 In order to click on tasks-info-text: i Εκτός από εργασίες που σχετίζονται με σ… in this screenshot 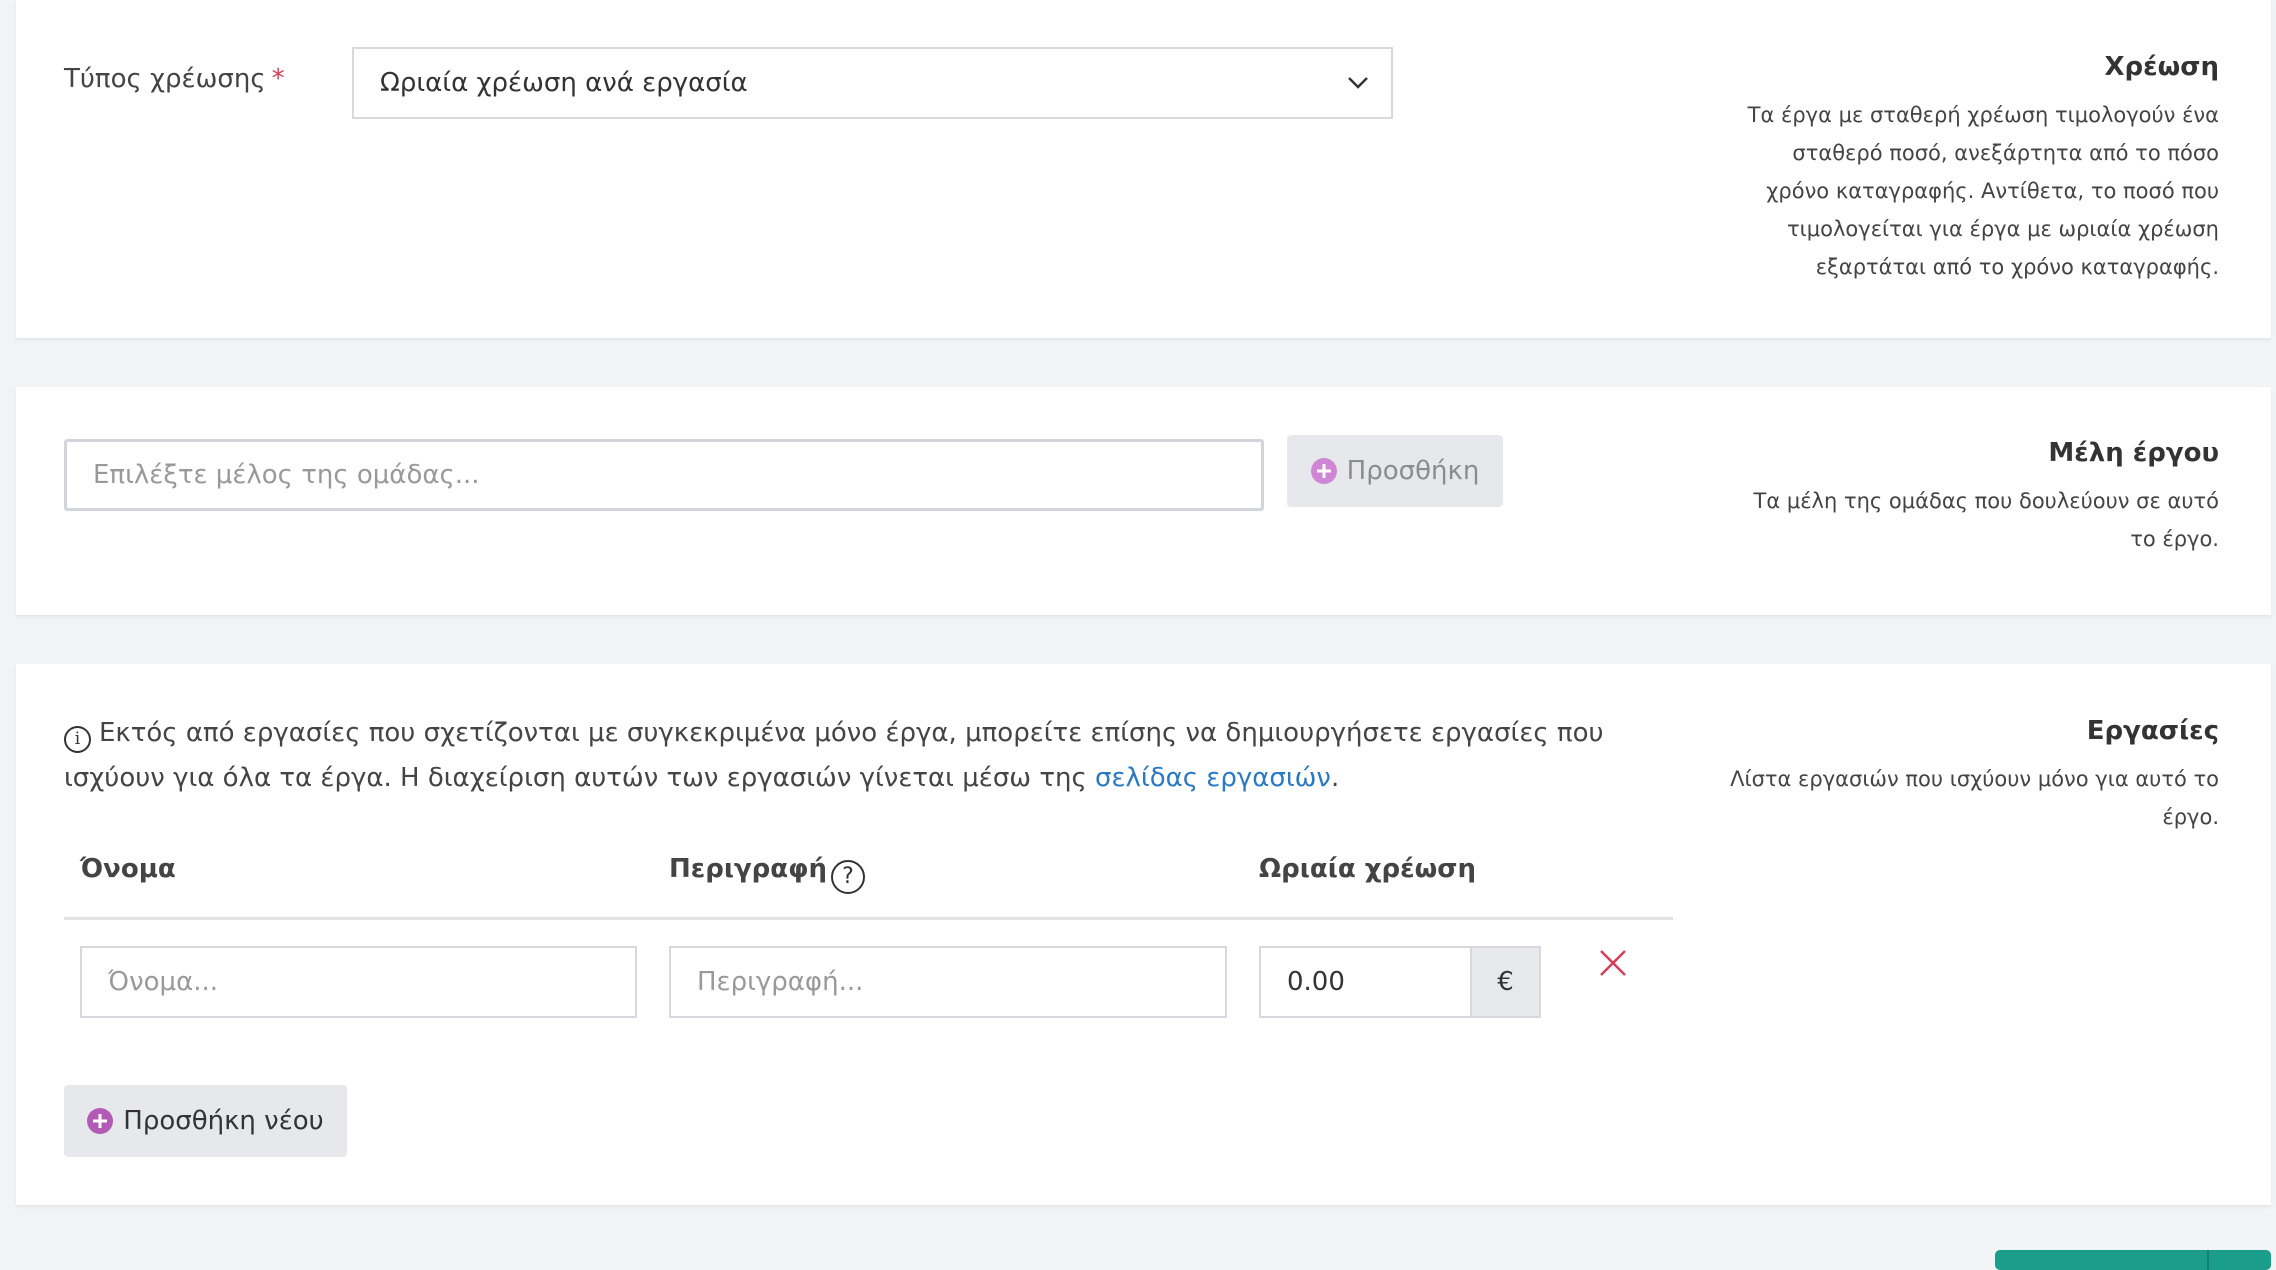, I will do `click(874, 756)`.